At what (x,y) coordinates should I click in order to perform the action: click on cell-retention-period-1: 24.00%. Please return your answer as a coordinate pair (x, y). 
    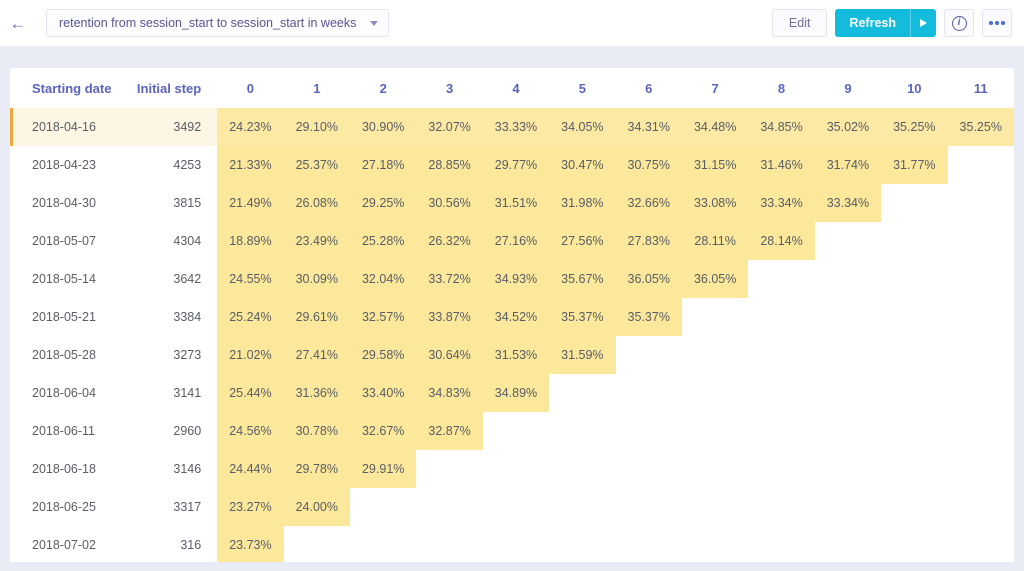
    Looking at the image, I should click on (316, 507).